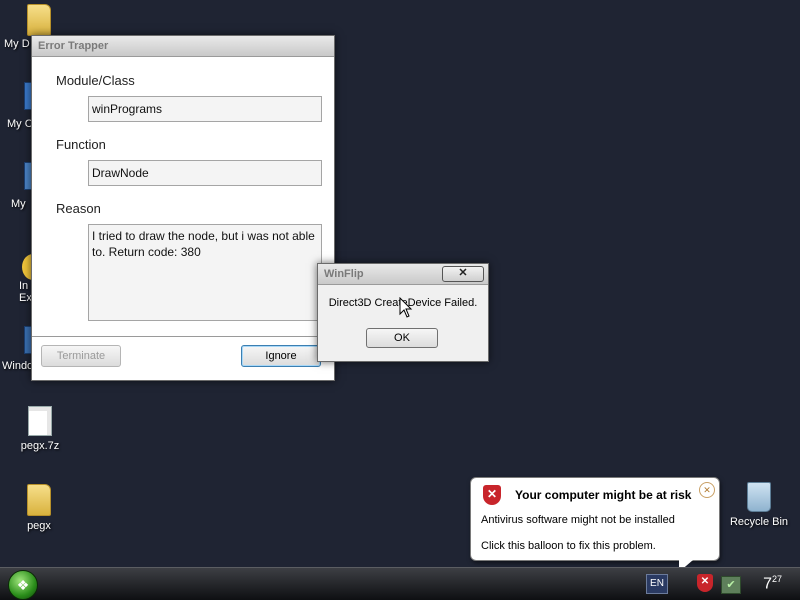 The width and height of the screenshot is (800, 600). I want to click on terminate-button: Terminate, so click(81, 356).